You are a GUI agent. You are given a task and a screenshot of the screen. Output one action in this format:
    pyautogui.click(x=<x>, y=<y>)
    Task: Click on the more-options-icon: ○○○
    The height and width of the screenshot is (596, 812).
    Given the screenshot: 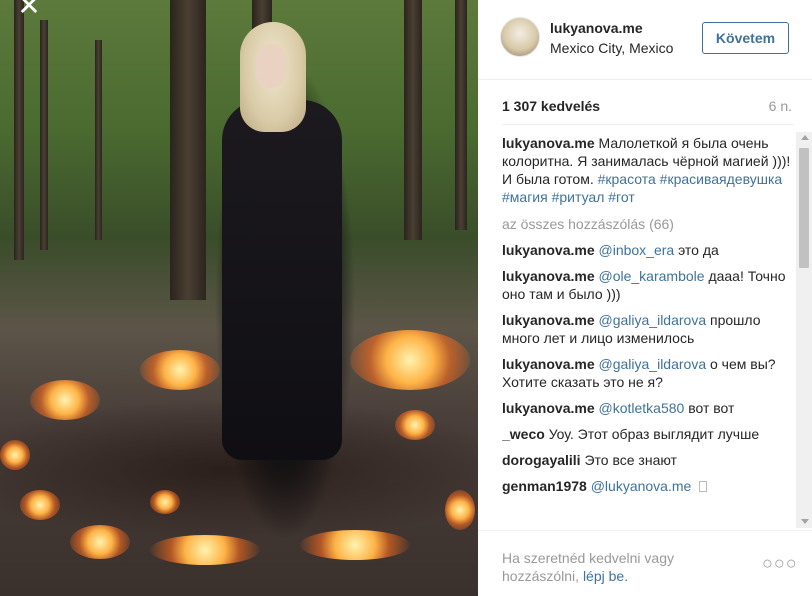 What is the action you would take?
    pyautogui.click(x=780, y=563)
    